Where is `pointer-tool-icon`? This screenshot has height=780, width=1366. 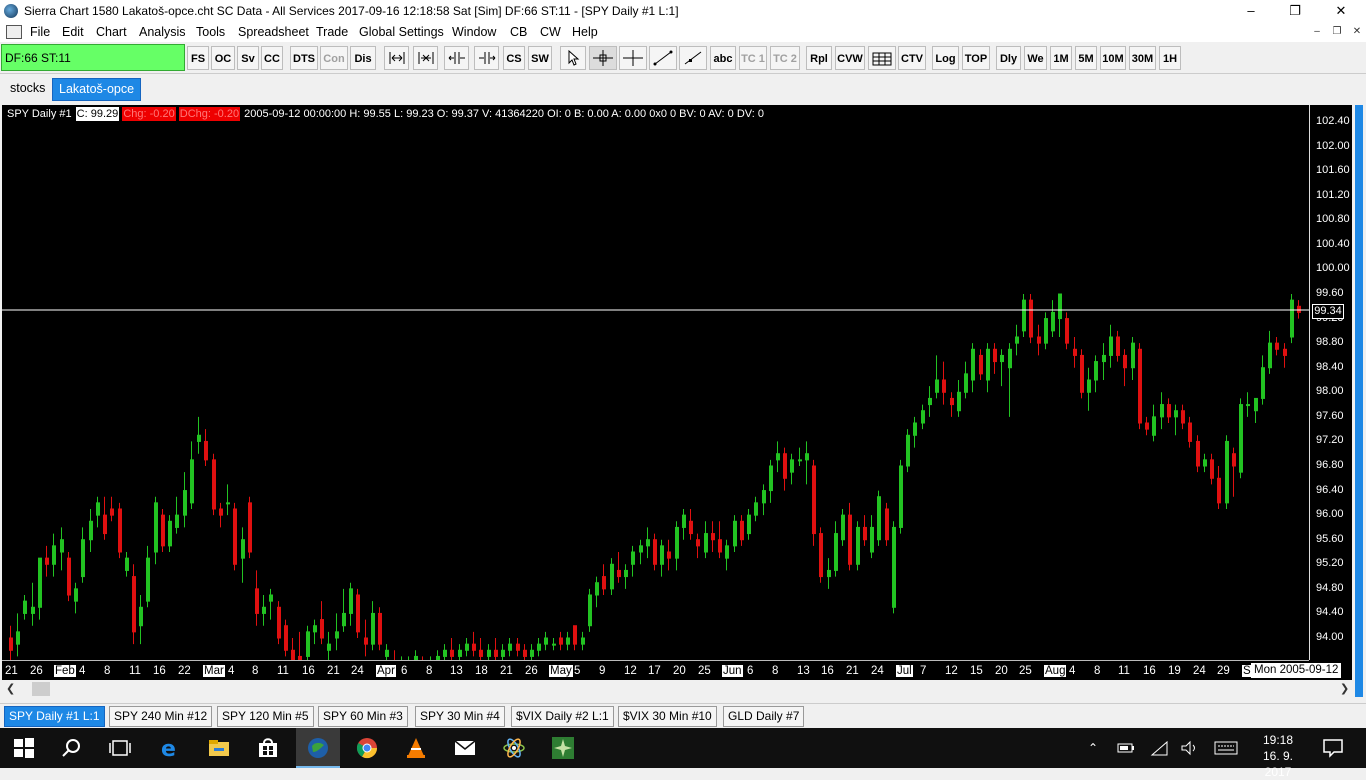
pointer-tool-icon is located at coordinates (573, 58).